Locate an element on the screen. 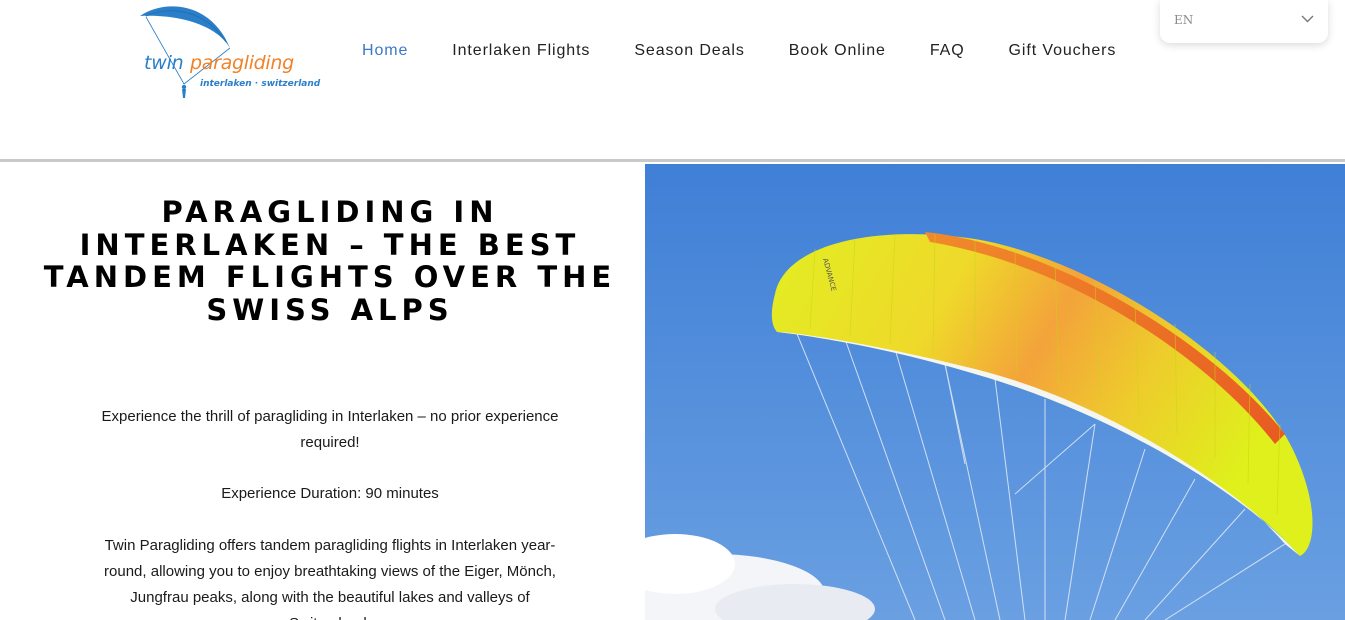  nav-book-online: Book Online is located at coordinates (837, 51).